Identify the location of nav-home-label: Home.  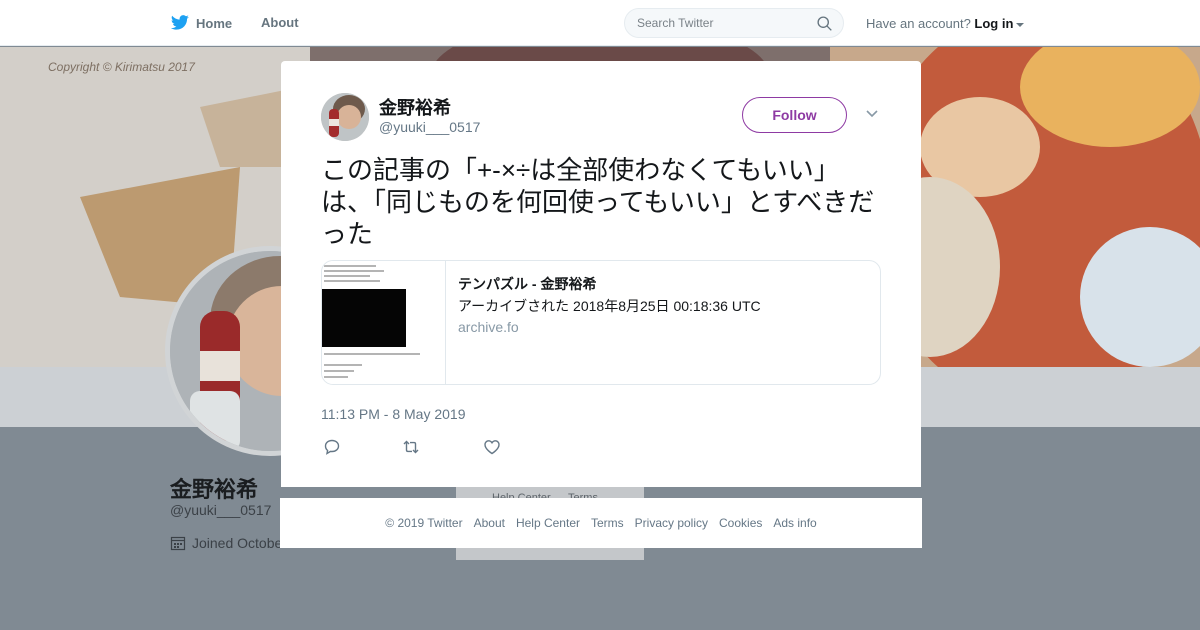
(214, 23).